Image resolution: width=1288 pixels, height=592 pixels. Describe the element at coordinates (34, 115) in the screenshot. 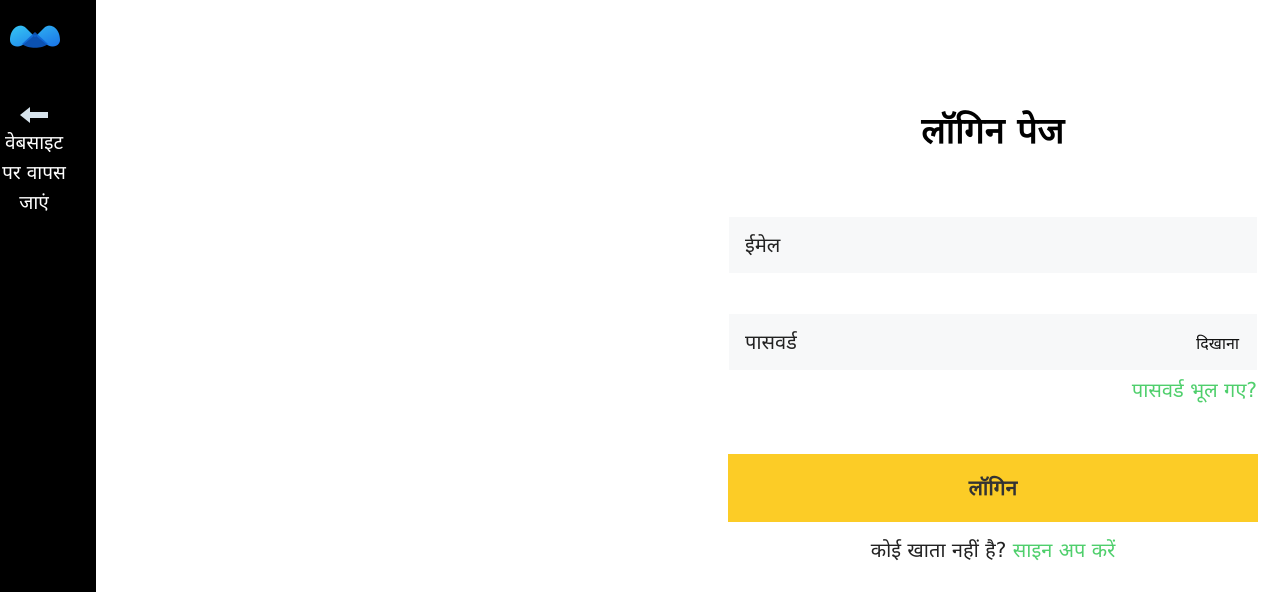

I see `arrow-left-icon` at that location.